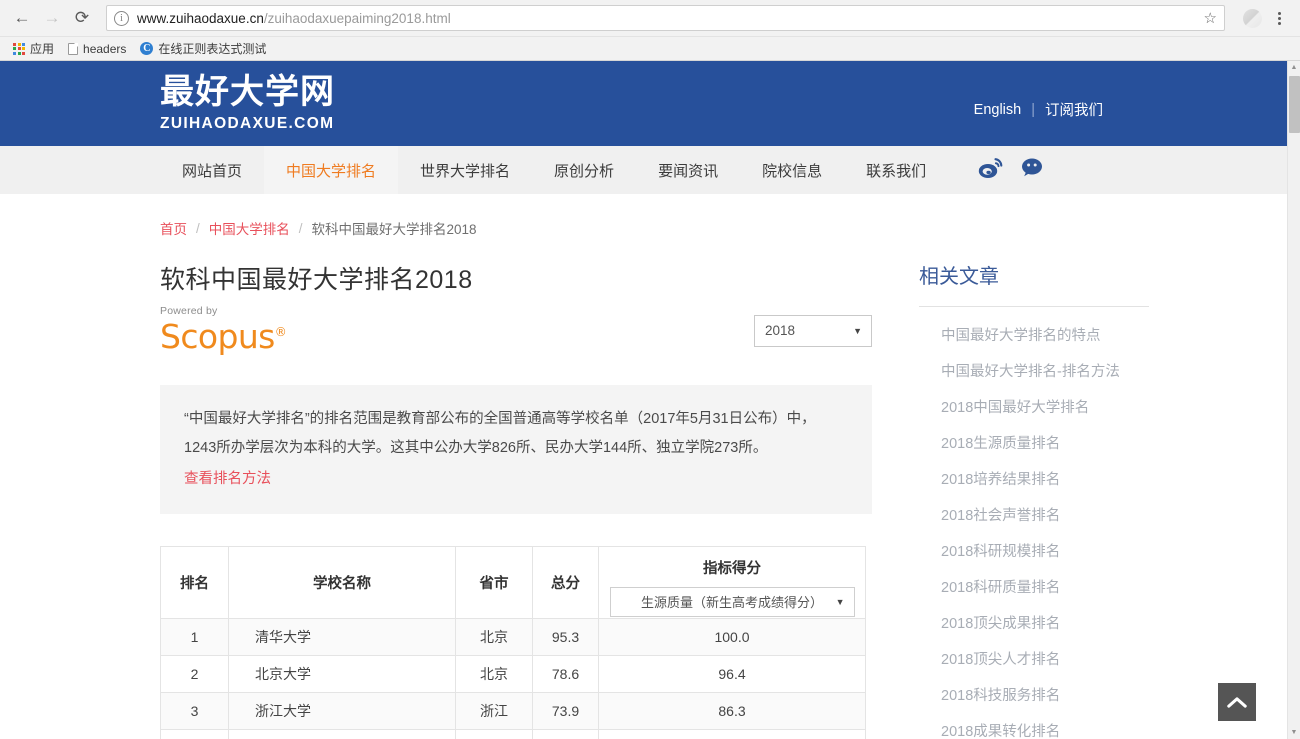 The width and height of the screenshot is (1300, 739). I want to click on table-header-row: 排名 学校名称 省市 总分 指标得分 生源质量（新生高考成绩得分） ▼, so click(513, 582).